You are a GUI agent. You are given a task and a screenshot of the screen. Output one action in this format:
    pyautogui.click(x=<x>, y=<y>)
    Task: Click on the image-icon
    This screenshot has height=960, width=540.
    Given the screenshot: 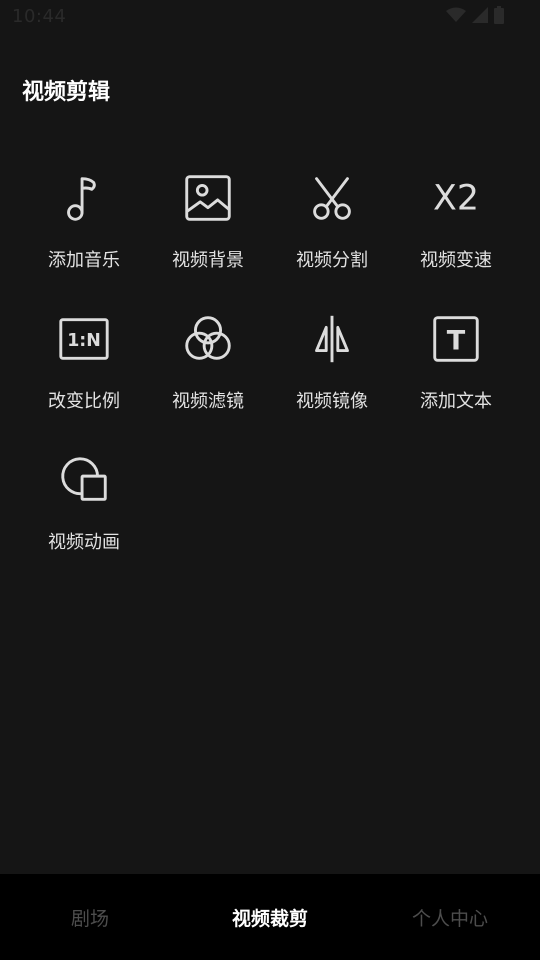 What is the action you would take?
    pyautogui.click(x=208, y=198)
    